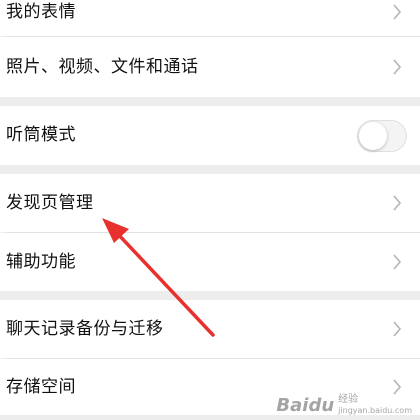 The width and height of the screenshot is (420, 420). I want to click on settings-item-label: 我的表情, so click(41, 11).